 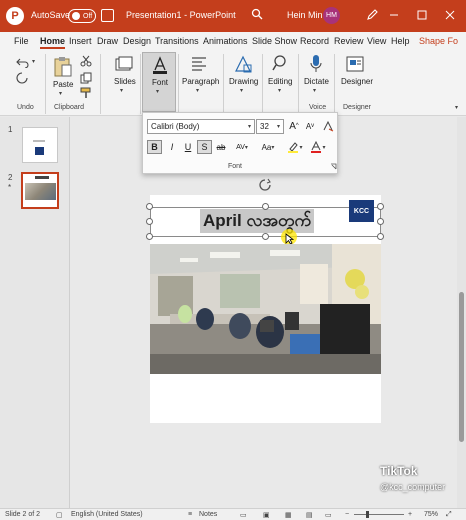 What do you see at coordinates (279, 90) in the screenshot?
I see `editing-dropdown-icon: ▾` at bounding box center [279, 90].